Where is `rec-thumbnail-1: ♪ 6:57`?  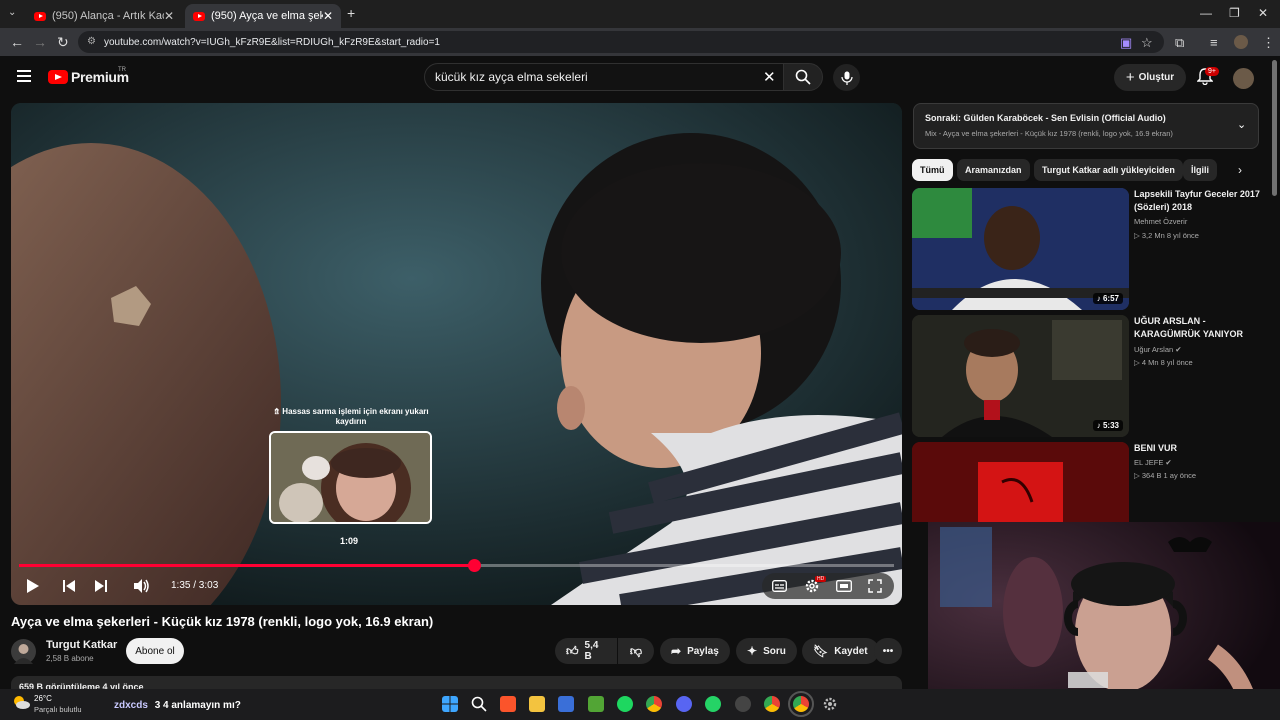 rec-thumbnail-1: ♪ 6:57 is located at coordinates (1020, 249).